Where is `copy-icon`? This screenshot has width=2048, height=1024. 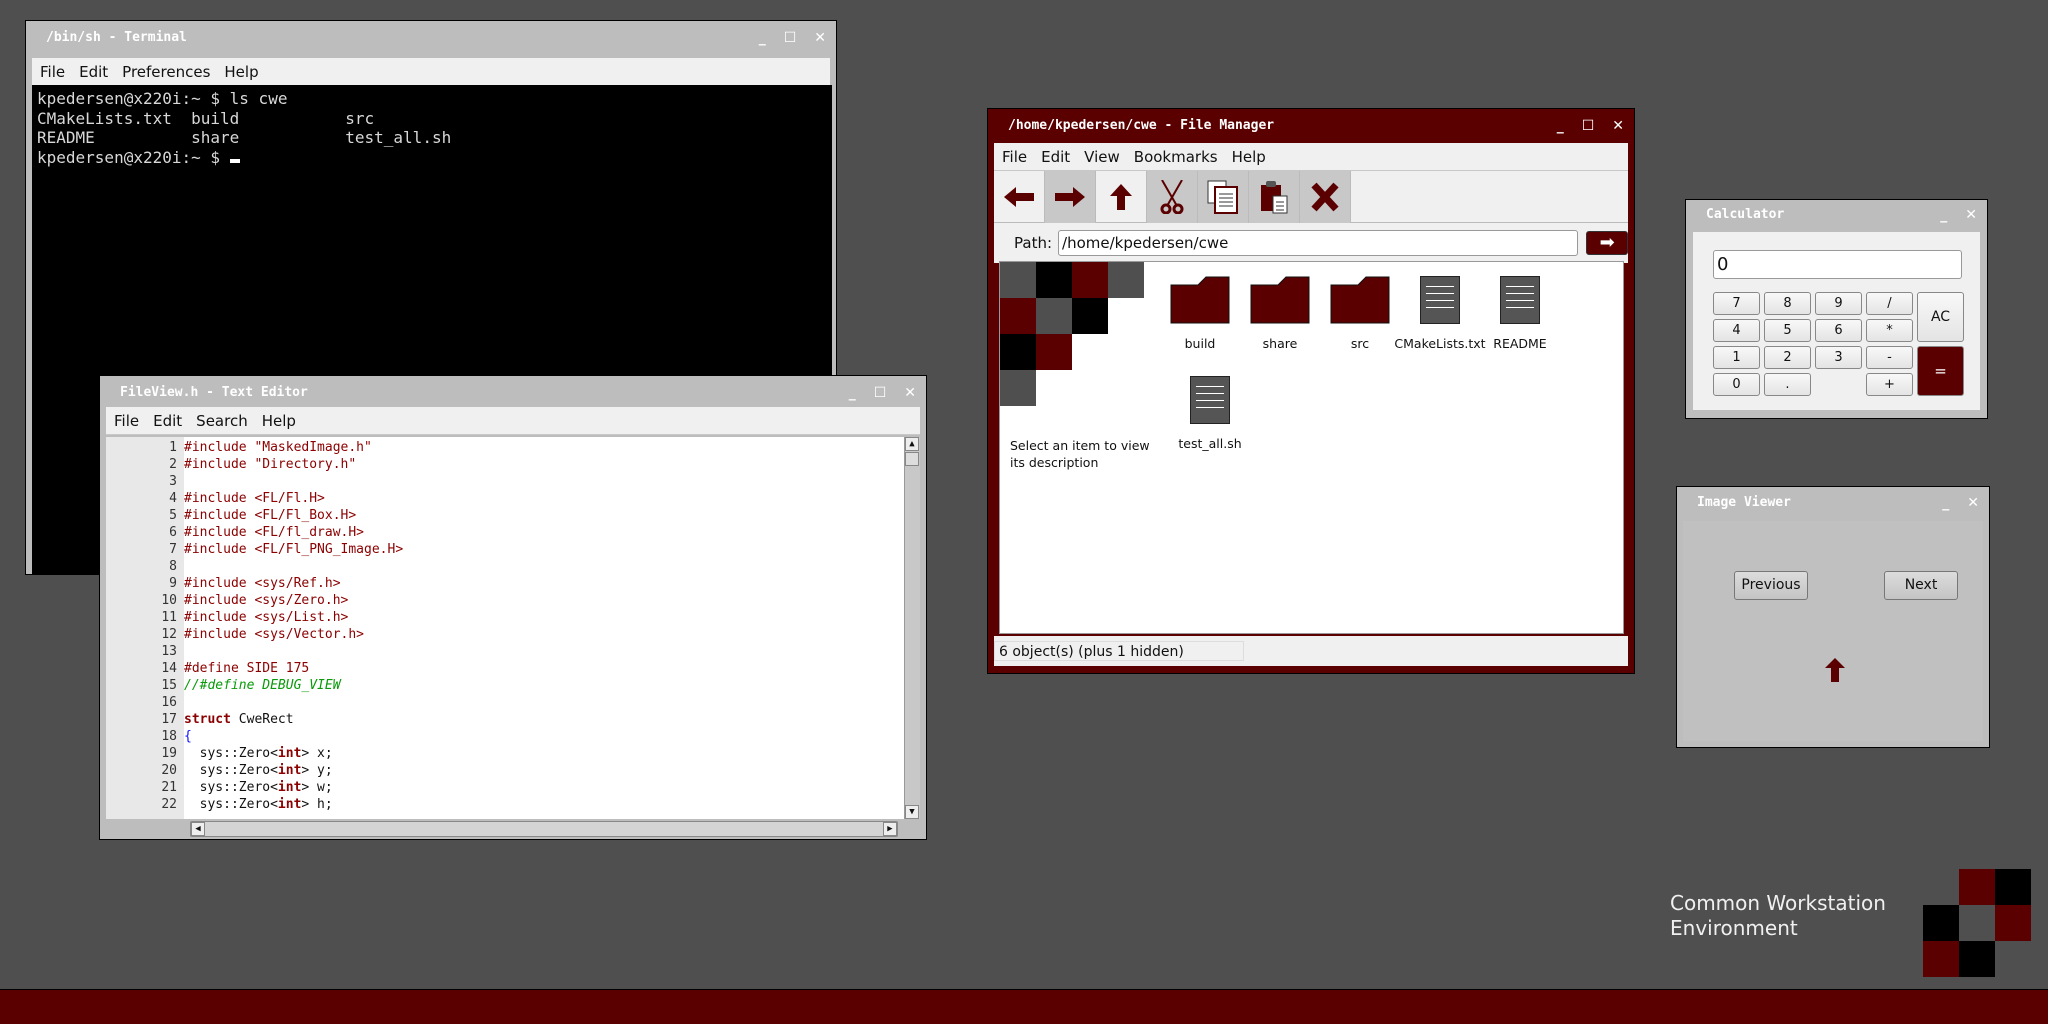 copy-icon is located at coordinates (1222, 197).